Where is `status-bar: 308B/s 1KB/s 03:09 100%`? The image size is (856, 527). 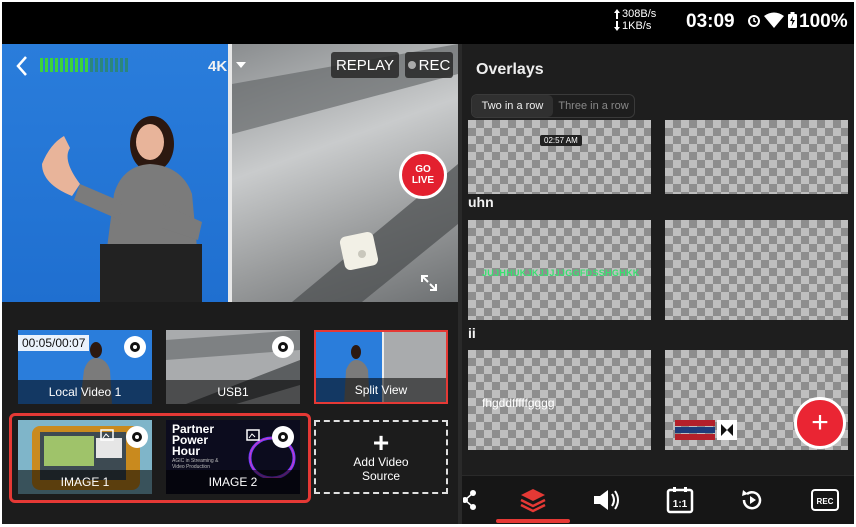
status-bar: 308B/s 1KB/s 03:09 100% is located at coordinates (428, 23).